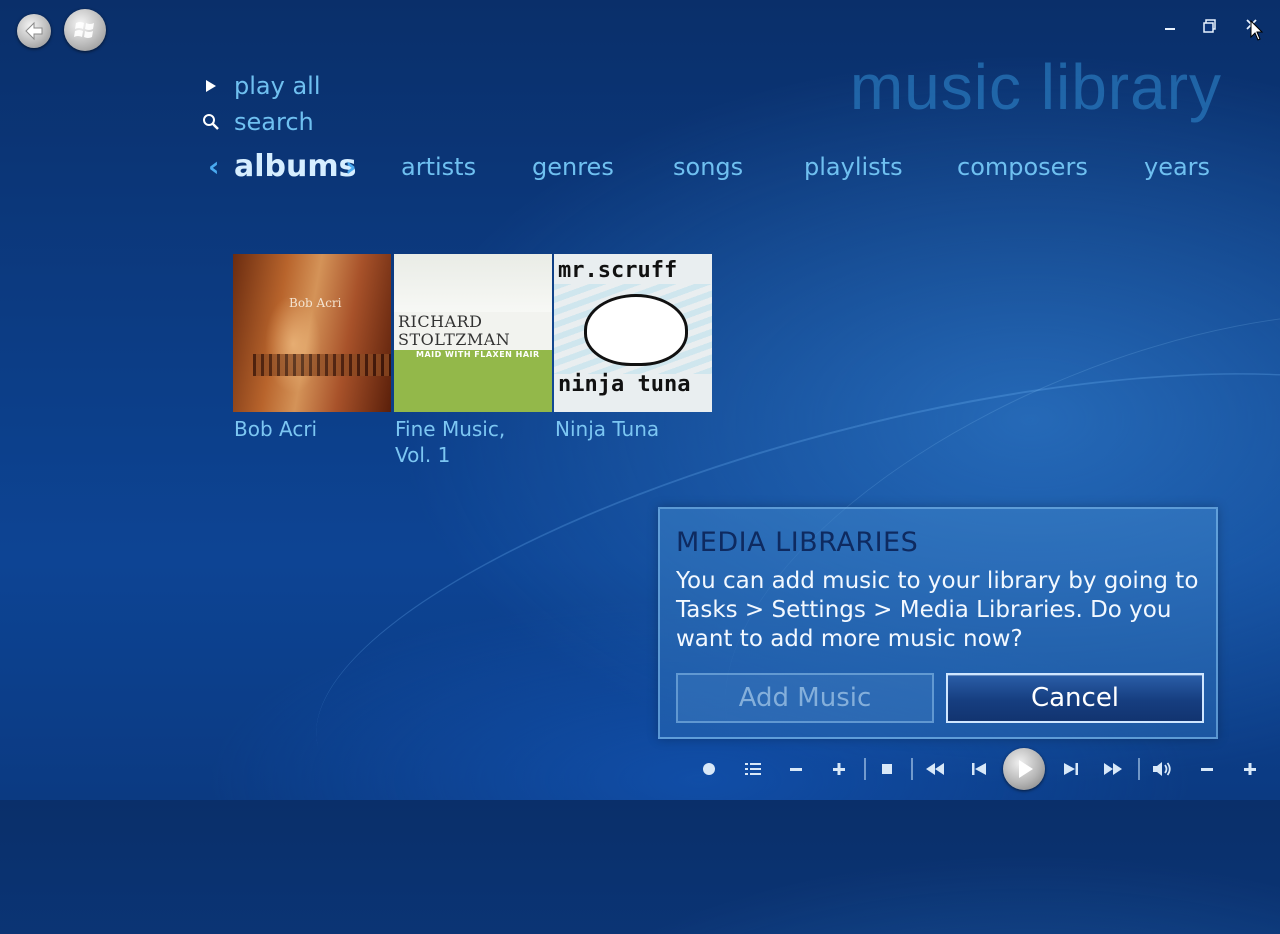 The width and height of the screenshot is (1280, 934). What do you see at coordinates (211, 122) in the screenshot?
I see `search-icon` at bounding box center [211, 122].